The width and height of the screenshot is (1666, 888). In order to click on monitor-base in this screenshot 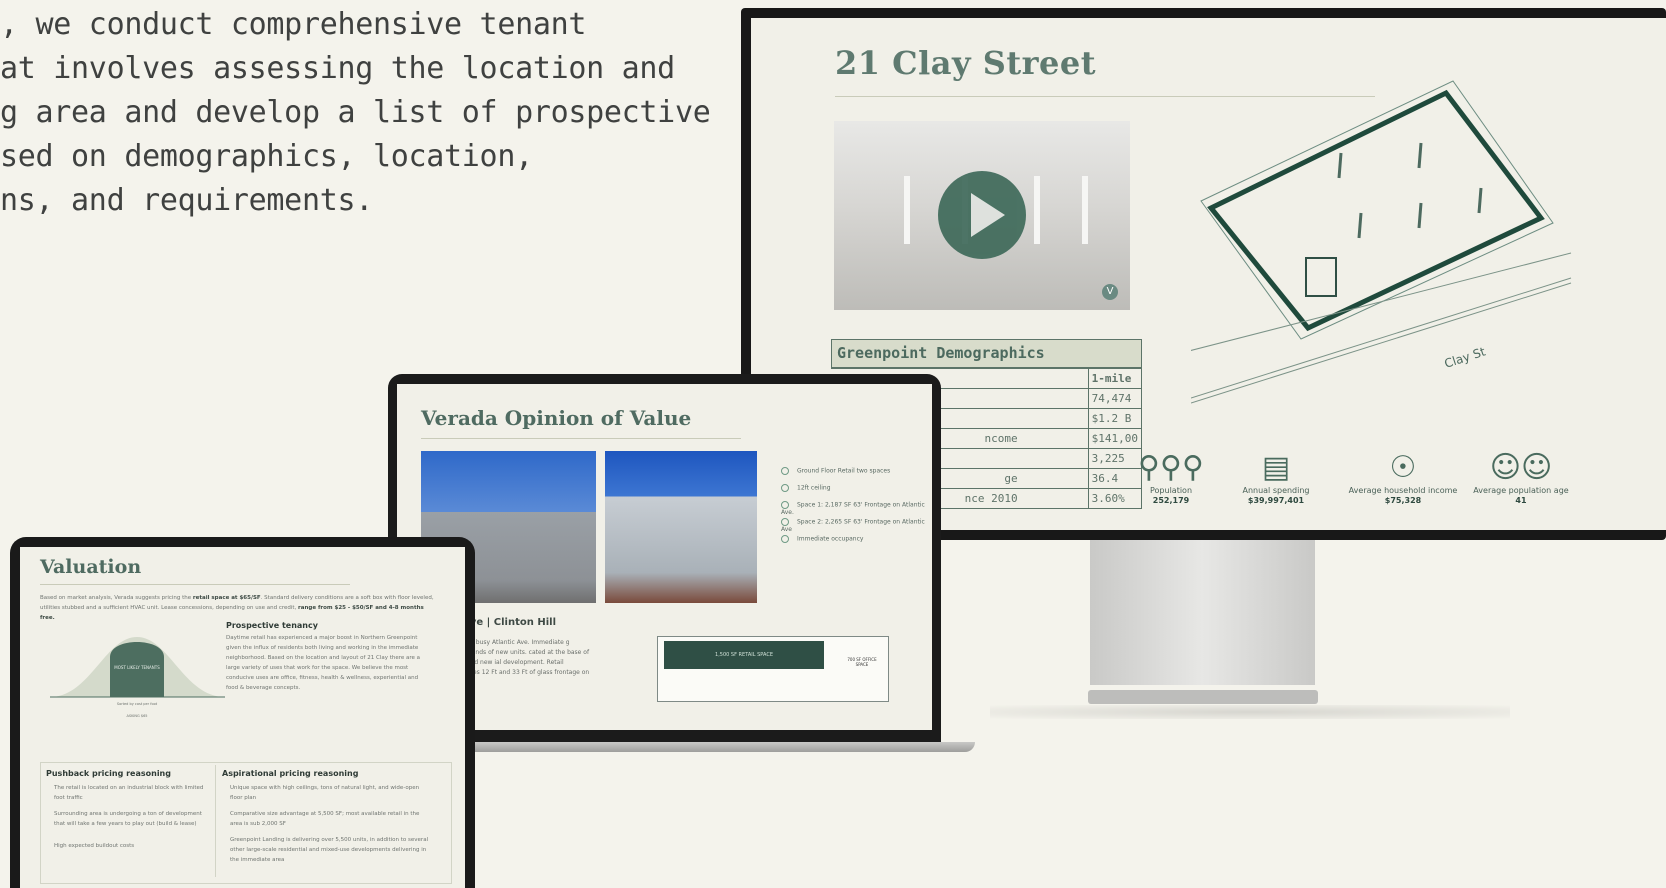, I will do `click(1203, 697)`.